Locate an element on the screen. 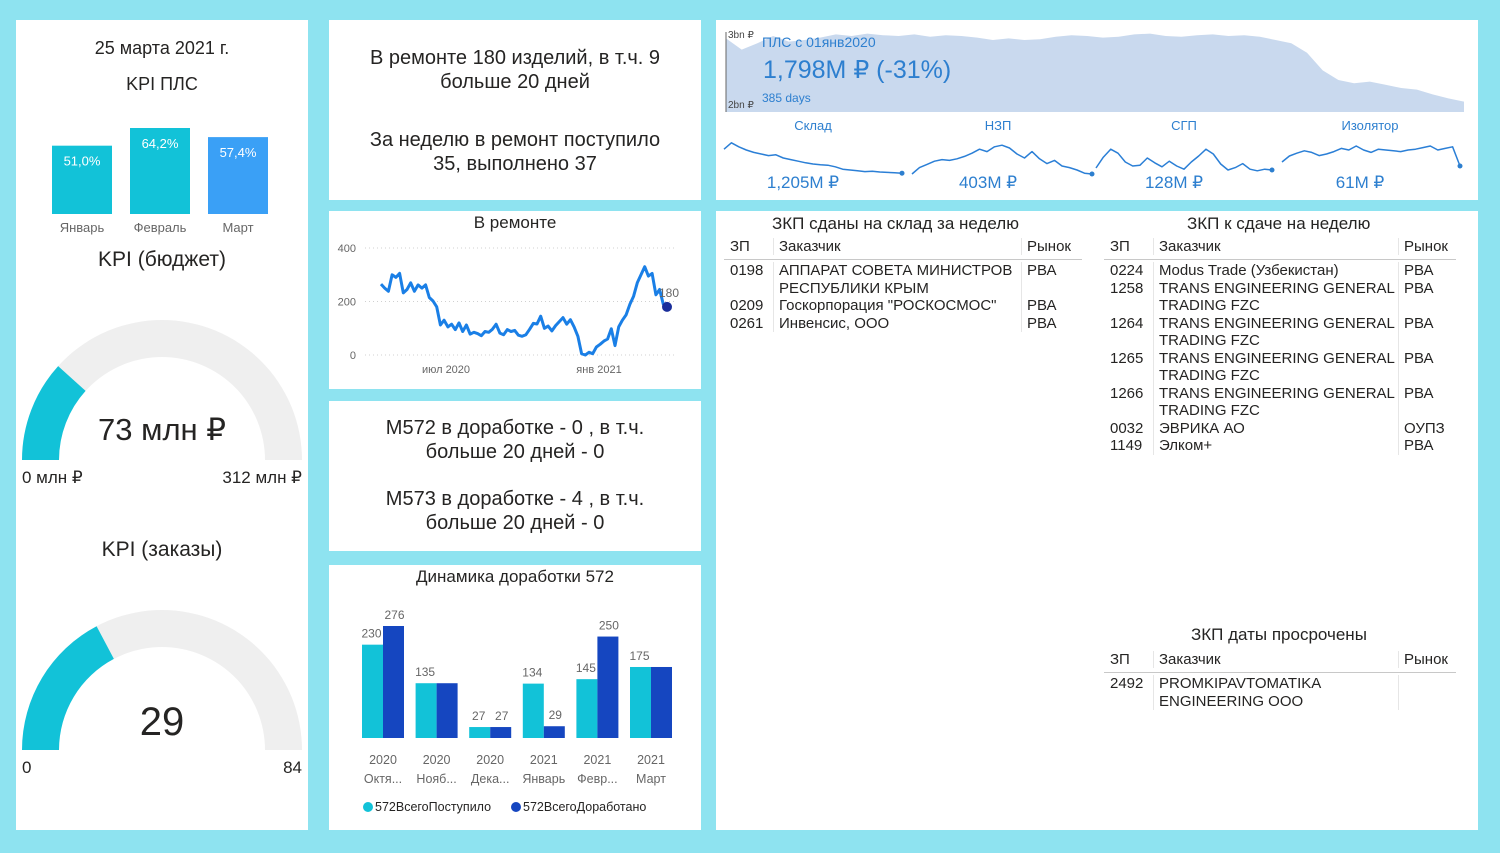 The width and height of the screenshot is (1500, 853). mod-bar-value: 175 is located at coordinates (639, 656).